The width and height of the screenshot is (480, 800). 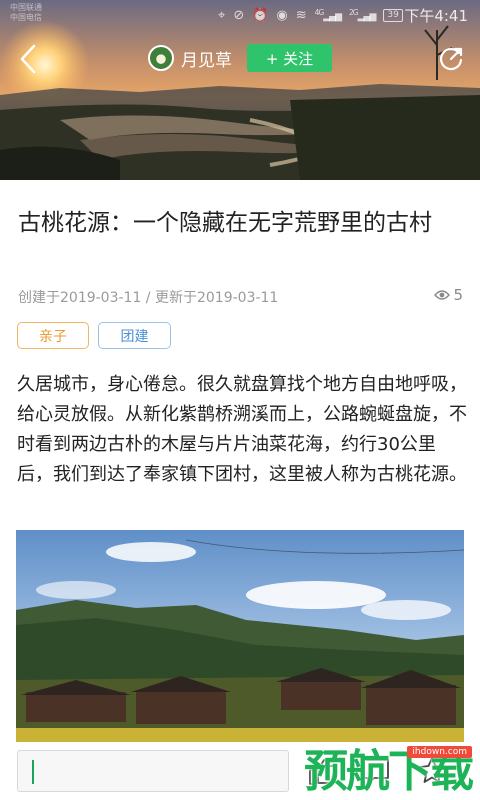 What do you see at coordinates (282, 15) in the screenshot?
I see `eye-comfort-icon: ◉` at bounding box center [282, 15].